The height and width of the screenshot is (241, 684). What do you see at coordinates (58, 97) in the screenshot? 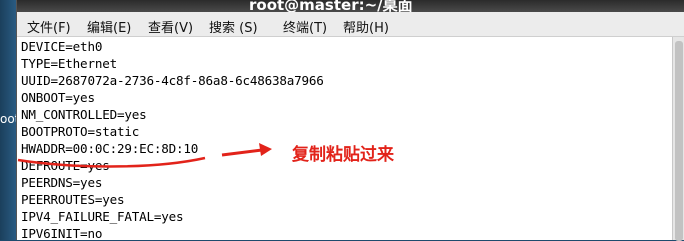
I see `config-line-onboot: ONBOOT=yes` at bounding box center [58, 97].